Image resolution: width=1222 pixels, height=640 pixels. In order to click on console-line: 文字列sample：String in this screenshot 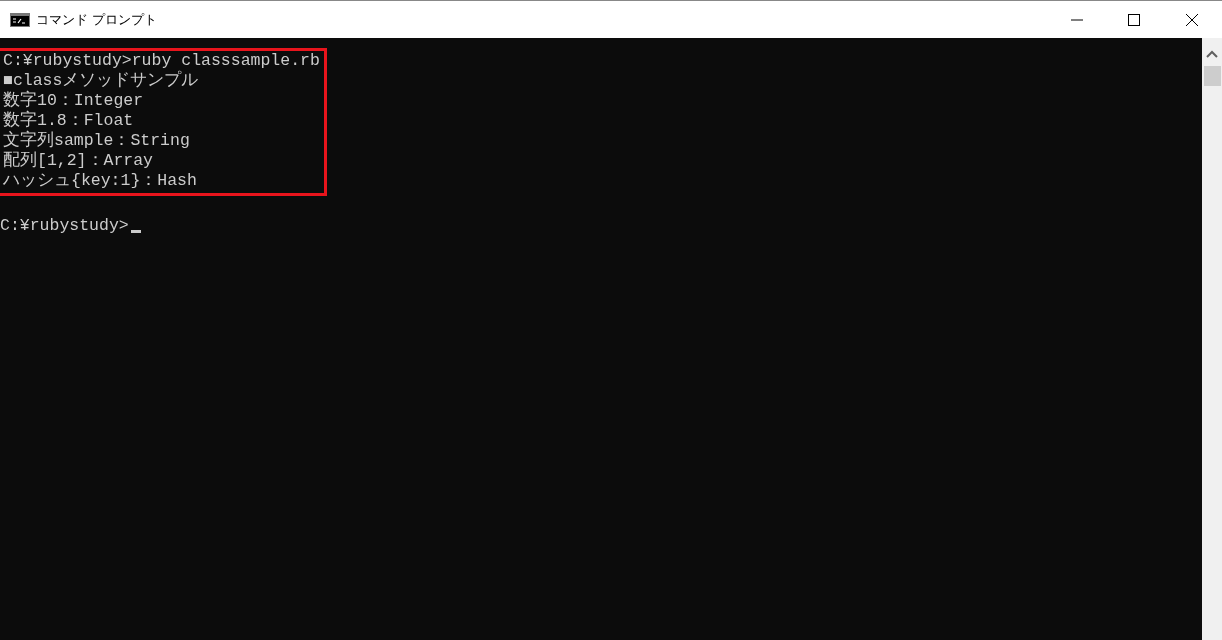, I will do `click(97, 141)`.